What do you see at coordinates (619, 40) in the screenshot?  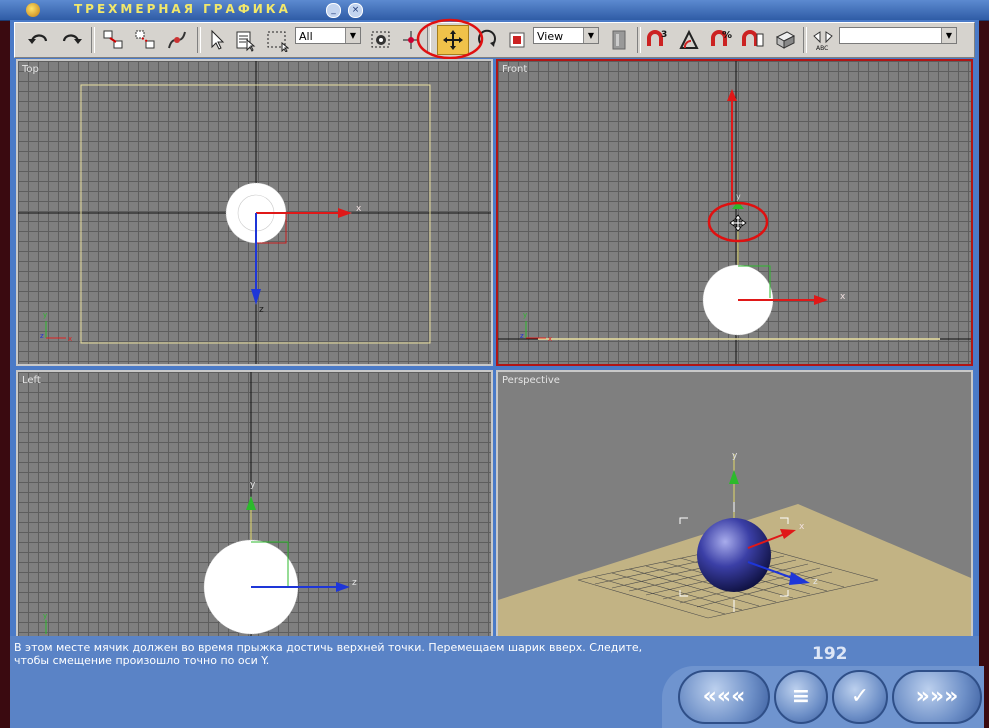 I see `use-pivot-center-icon` at bounding box center [619, 40].